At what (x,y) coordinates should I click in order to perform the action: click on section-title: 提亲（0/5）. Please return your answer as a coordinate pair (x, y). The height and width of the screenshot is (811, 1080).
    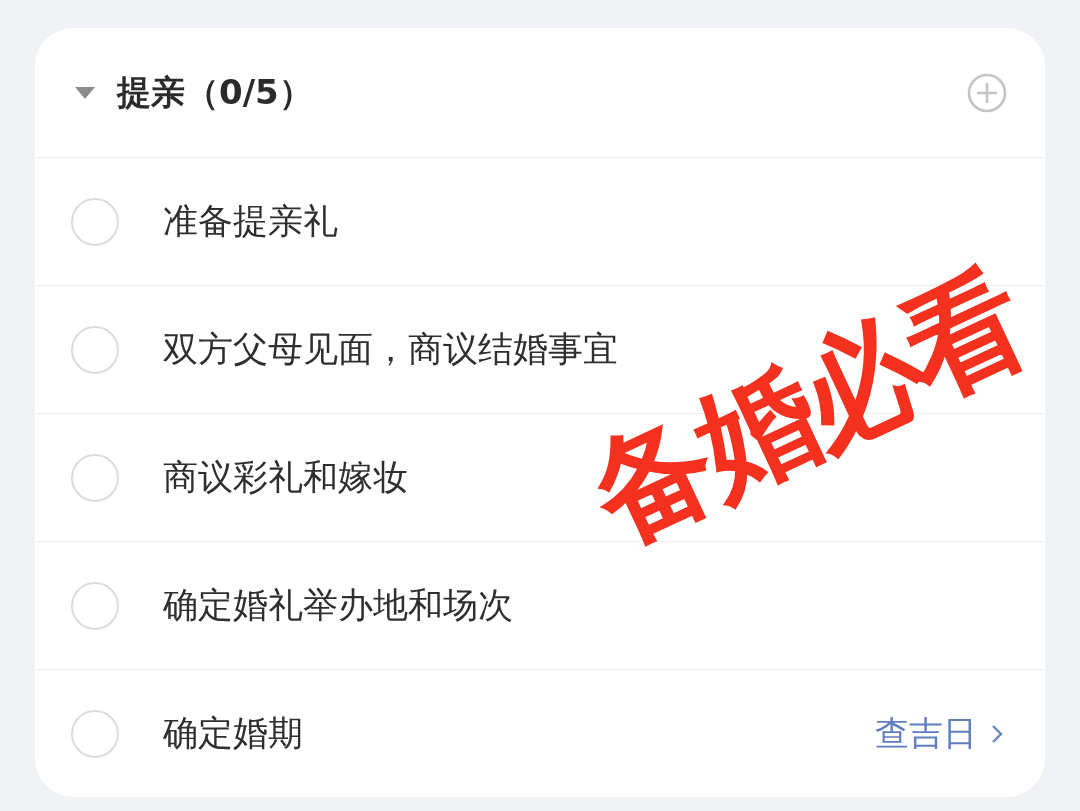
    Looking at the image, I should click on (215, 92).